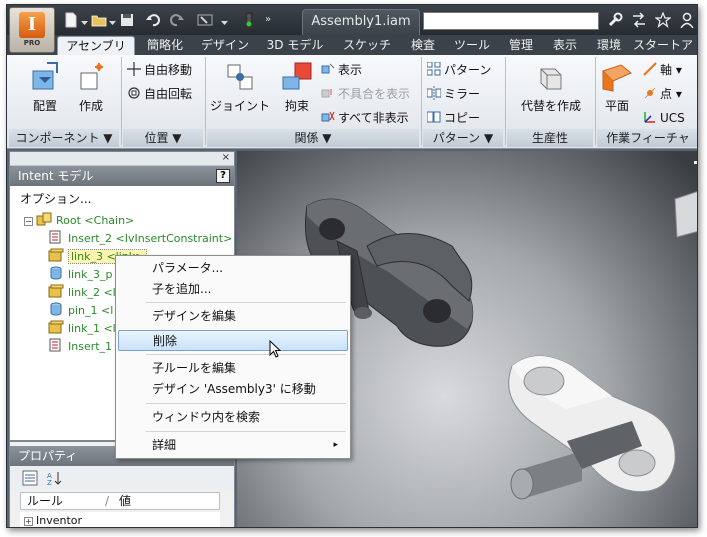 This screenshot has height=537, width=707. What do you see at coordinates (328, 69) in the screenshot?
I see `show-icon` at bounding box center [328, 69].